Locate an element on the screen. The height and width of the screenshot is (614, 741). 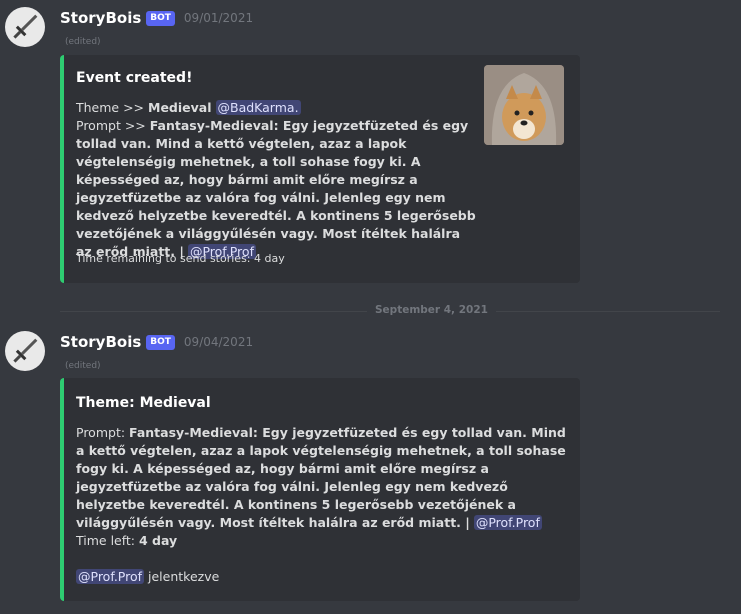
time-left-value: 4 day is located at coordinates (158, 540).